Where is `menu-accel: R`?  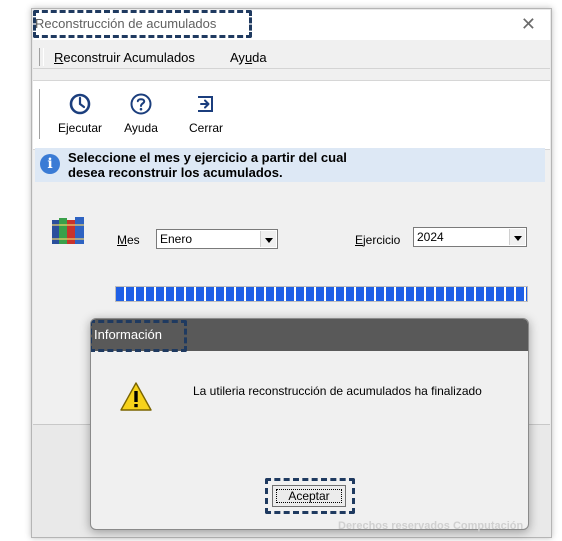
menu-accel: R is located at coordinates (59, 57).